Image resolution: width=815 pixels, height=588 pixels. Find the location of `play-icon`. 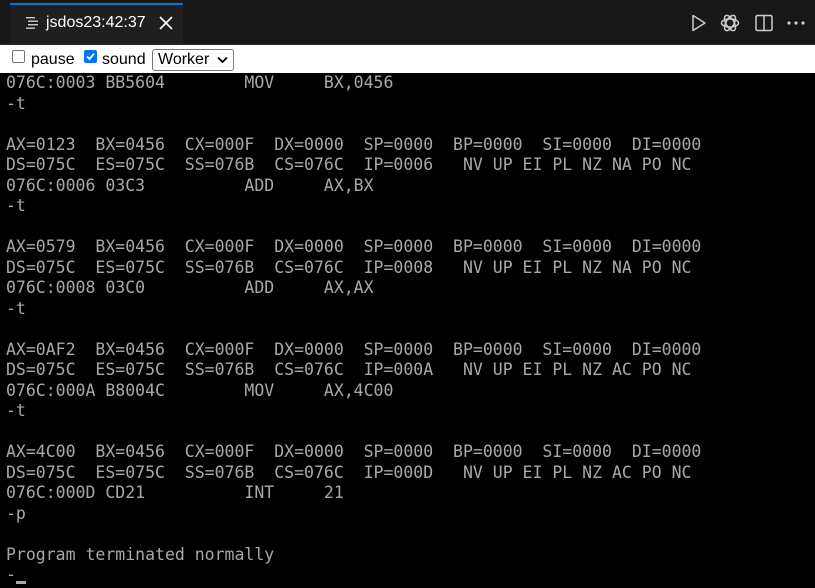

play-icon is located at coordinates (698, 23).